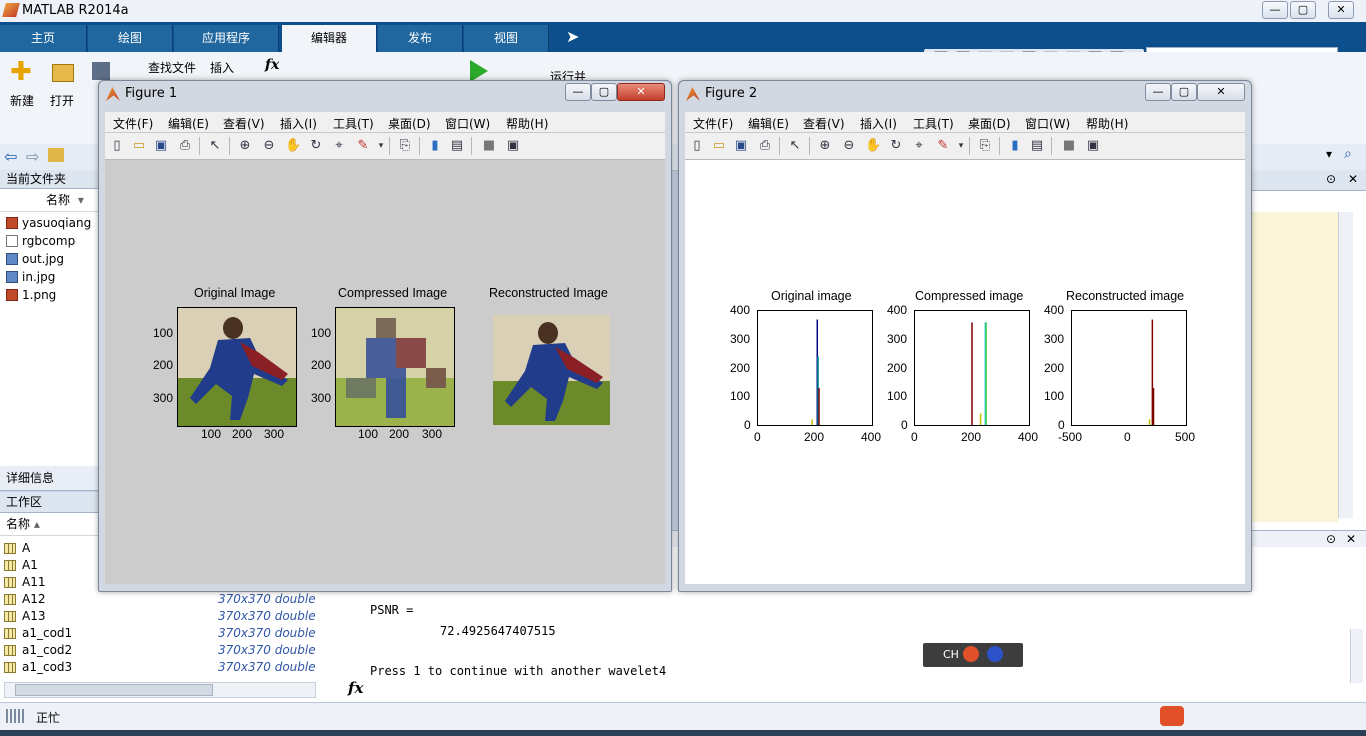  Describe the element at coordinates (52, 478) in the screenshot. I see `details-panel-title: 详细信息` at that location.